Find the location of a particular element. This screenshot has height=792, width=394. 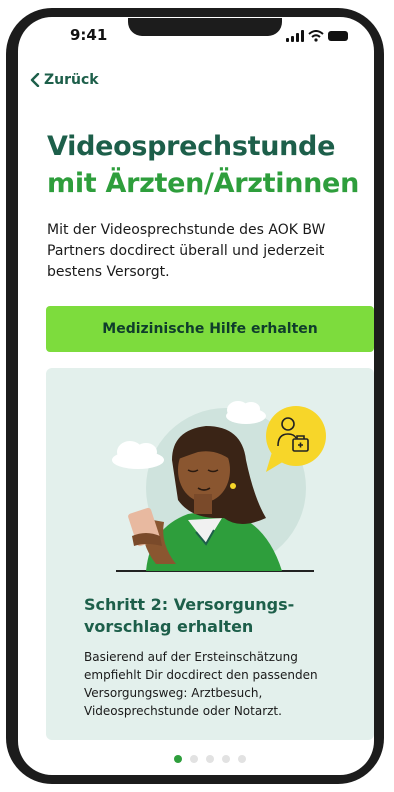

woman-with-phone-illustration is located at coordinates (219, 486).